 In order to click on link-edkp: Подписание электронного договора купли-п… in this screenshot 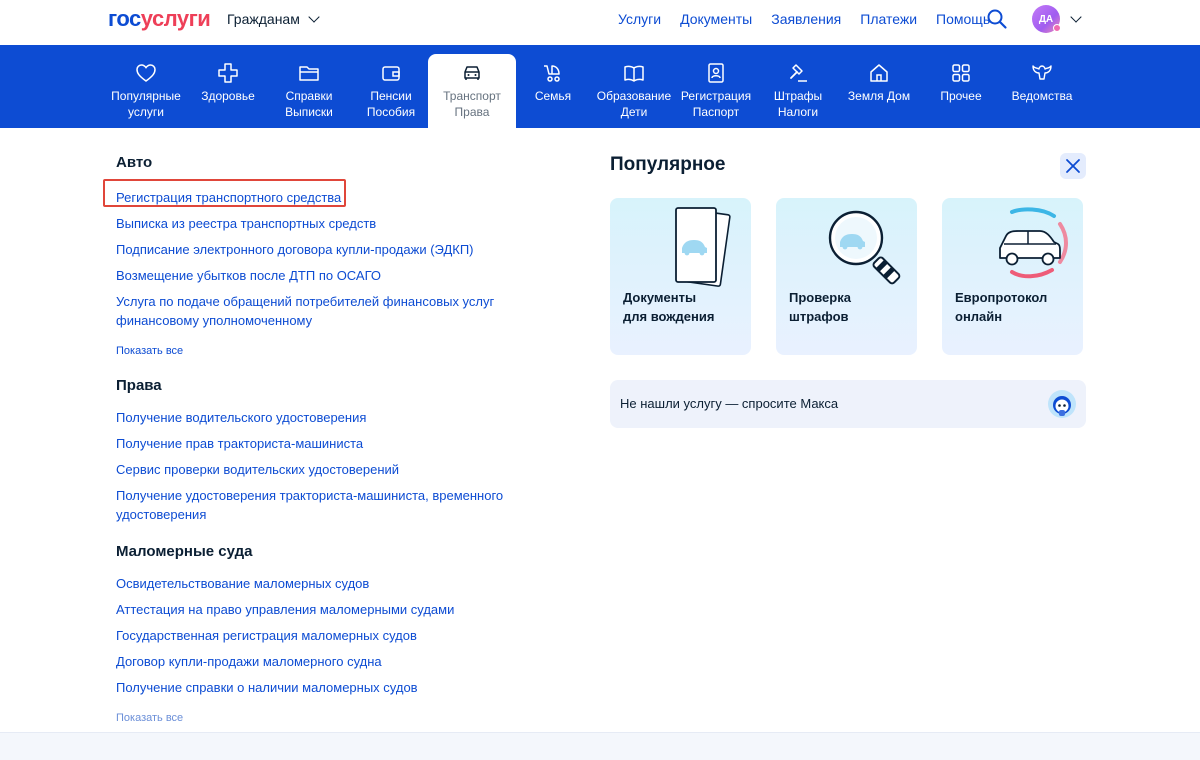, I will do `click(336, 249)`.